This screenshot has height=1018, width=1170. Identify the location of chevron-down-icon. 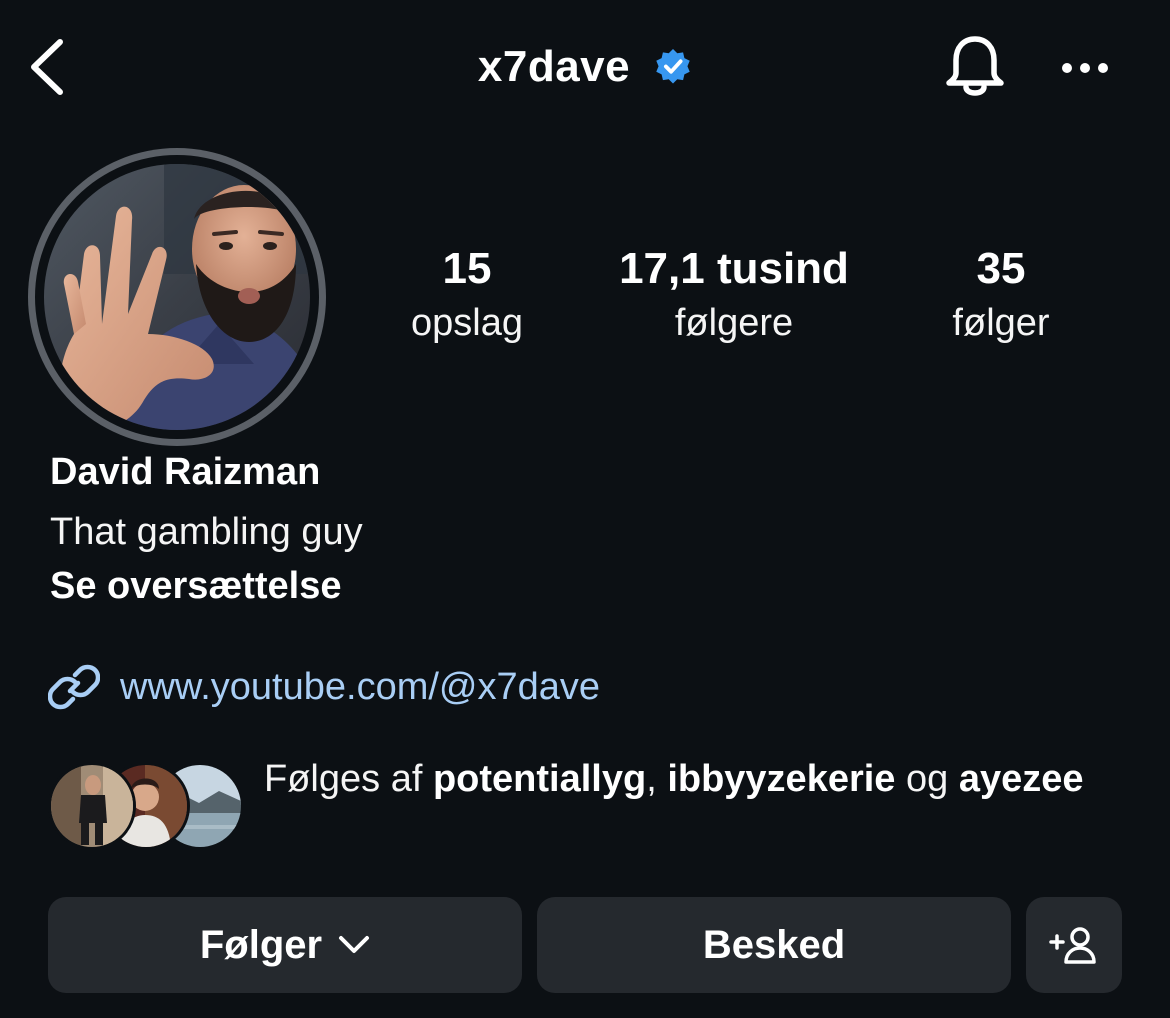
(354, 944).